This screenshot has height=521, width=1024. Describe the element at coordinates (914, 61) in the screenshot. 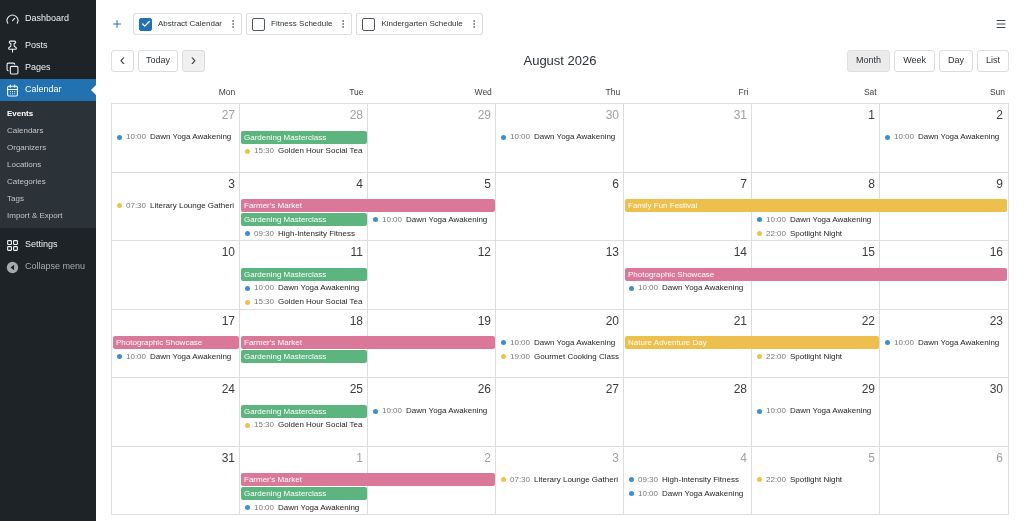

I see `view-tab: Week` at that location.